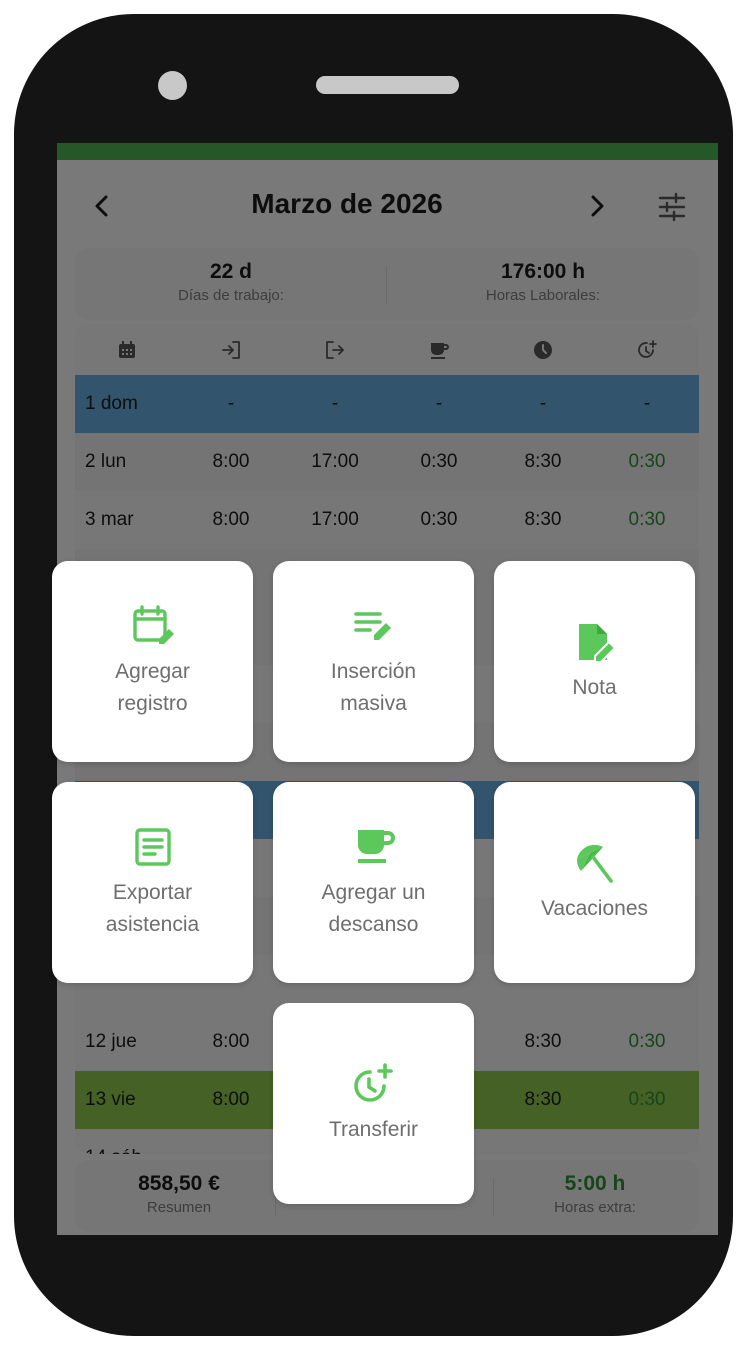 The width and height of the screenshot is (747, 1350). Describe the element at coordinates (374, 847) in the screenshot. I see `coffee-icon` at that location.